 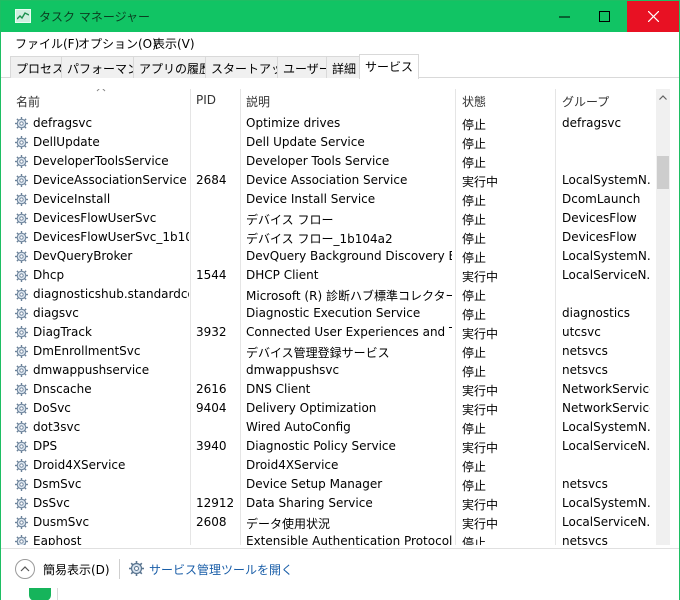 What do you see at coordinates (663, 317) in the screenshot?
I see `vertical-scrollbar` at bounding box center [663, 317].